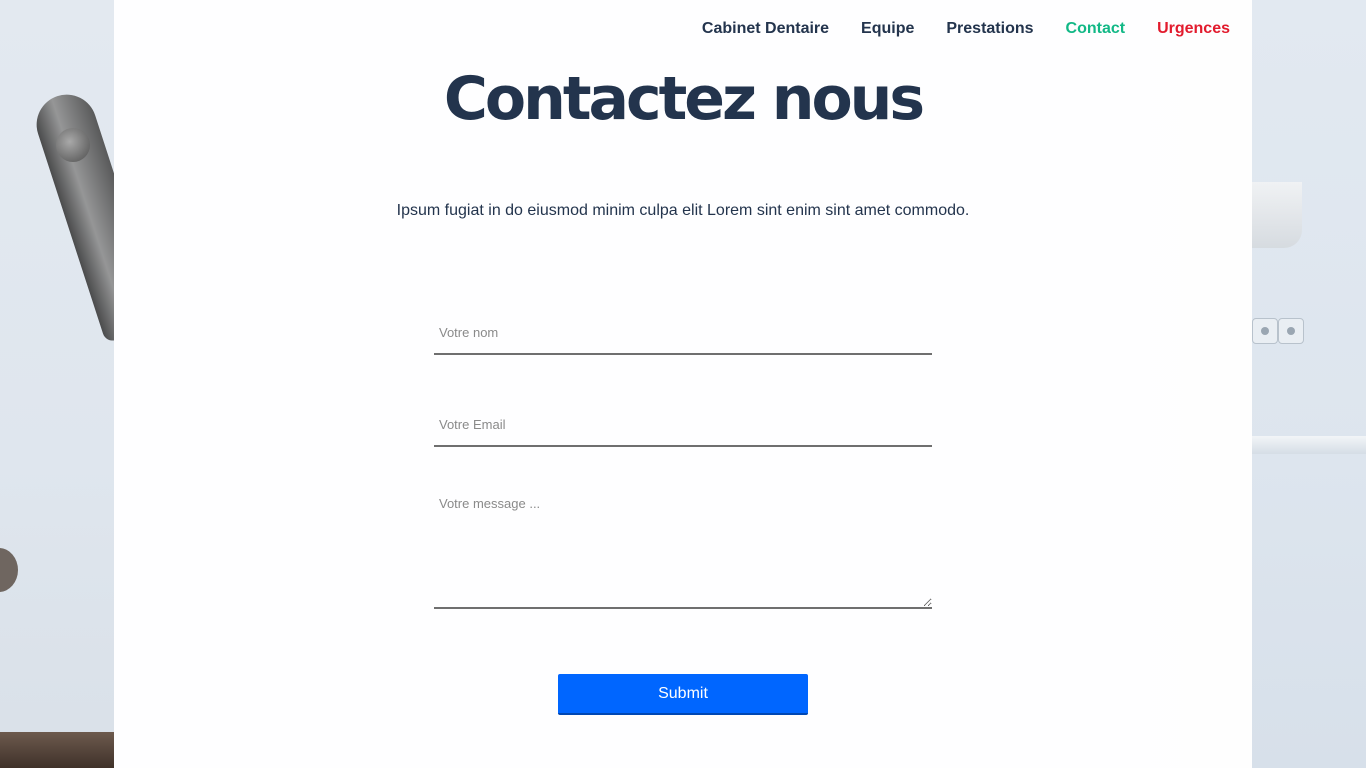 Image resolution: width=1366 pixels, height=768 pixels. Describe the element at coordinates (1193, 29) in the screenshot. I see `nav-item-urgences: Urgences` at that location.